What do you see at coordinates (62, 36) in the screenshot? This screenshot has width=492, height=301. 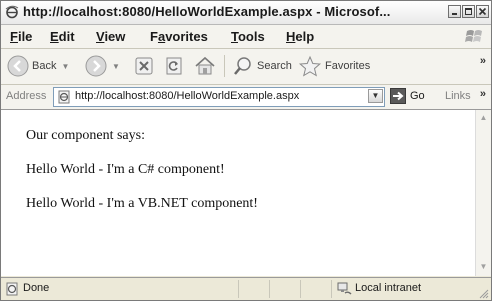 I see `menu-edit: Edit` at bounding box center [62, 36].